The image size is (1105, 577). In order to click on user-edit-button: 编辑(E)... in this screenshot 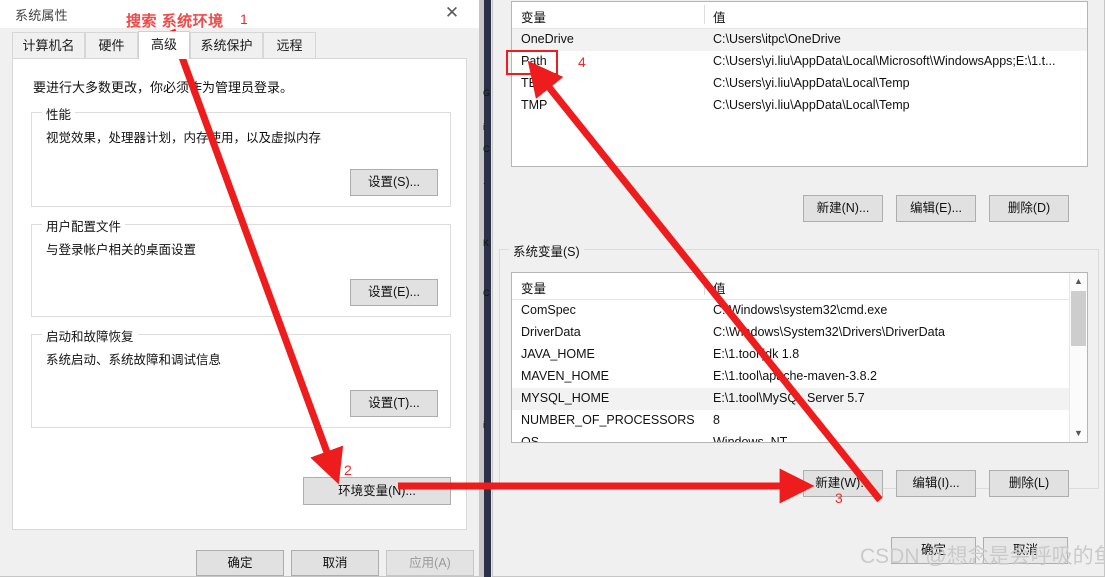, I will do `click(936, 208)`.